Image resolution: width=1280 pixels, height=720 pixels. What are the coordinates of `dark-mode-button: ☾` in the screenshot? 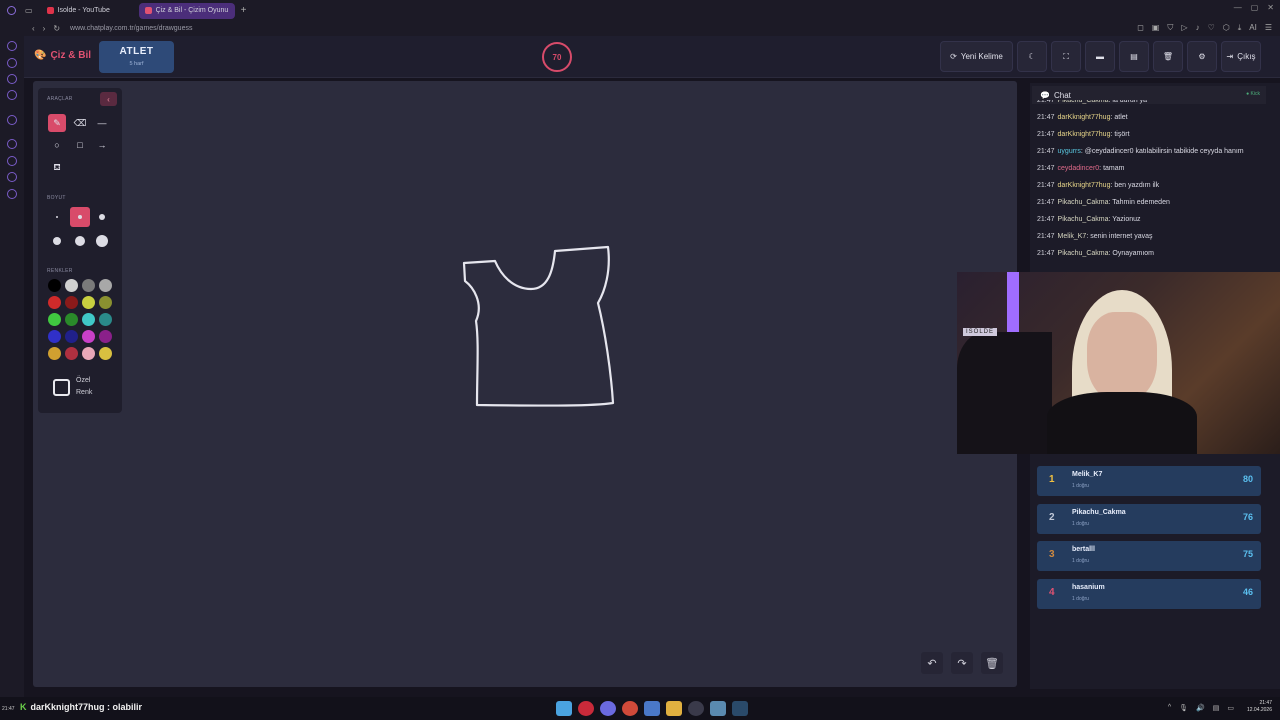 It's located at (1032, 56).